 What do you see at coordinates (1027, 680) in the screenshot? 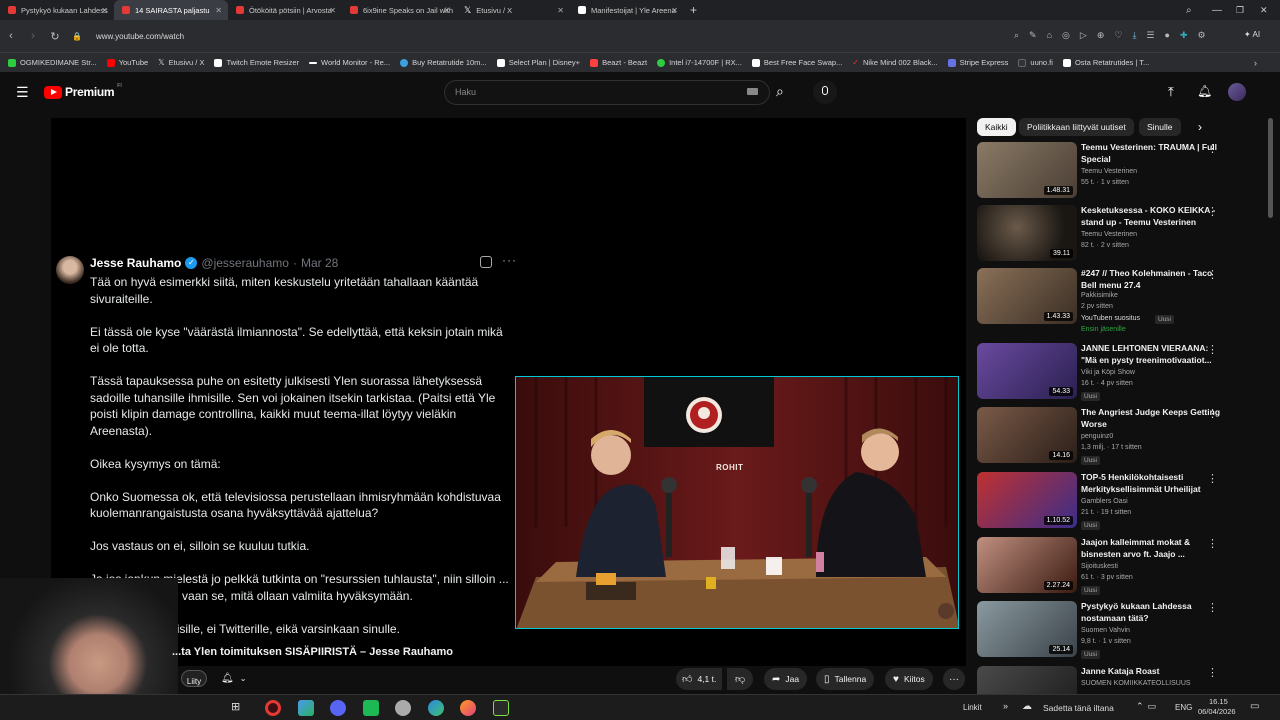
I see `video-thumbnail` at bounding box center [1027, 680].